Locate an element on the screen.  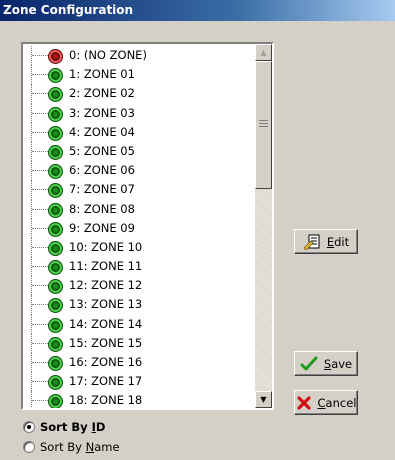
zone-list-item: 14: ZONE 14 is located at coordinates (141, 324).